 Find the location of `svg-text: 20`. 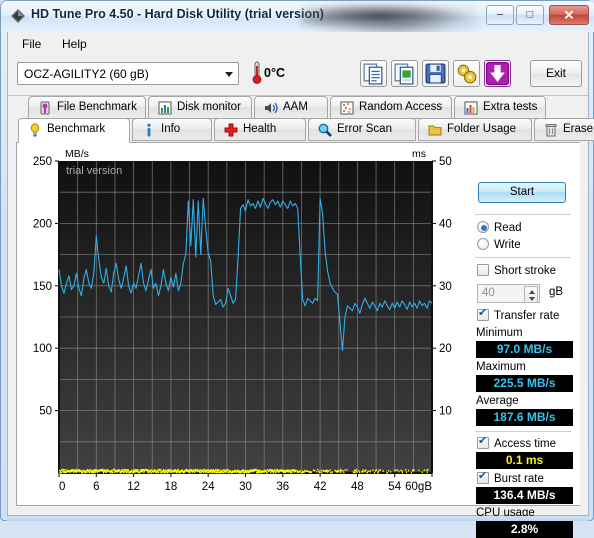

svg-text: 20 is located at coordinates (445, 349).